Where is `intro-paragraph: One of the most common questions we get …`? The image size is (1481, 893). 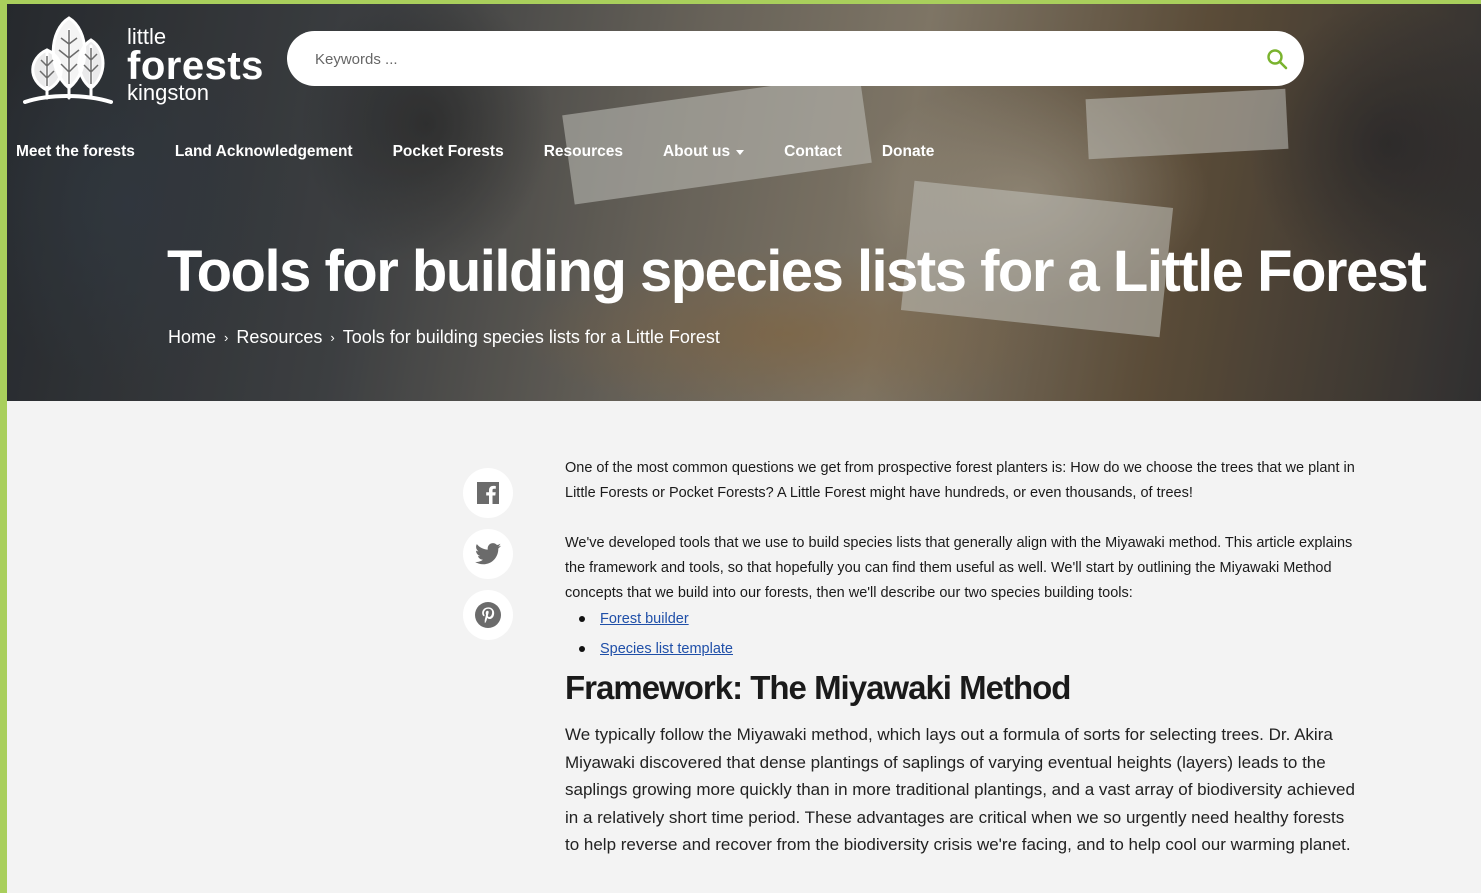 intro-paragraph: One of the most common questions we get … is located at coordinates (960, 480).